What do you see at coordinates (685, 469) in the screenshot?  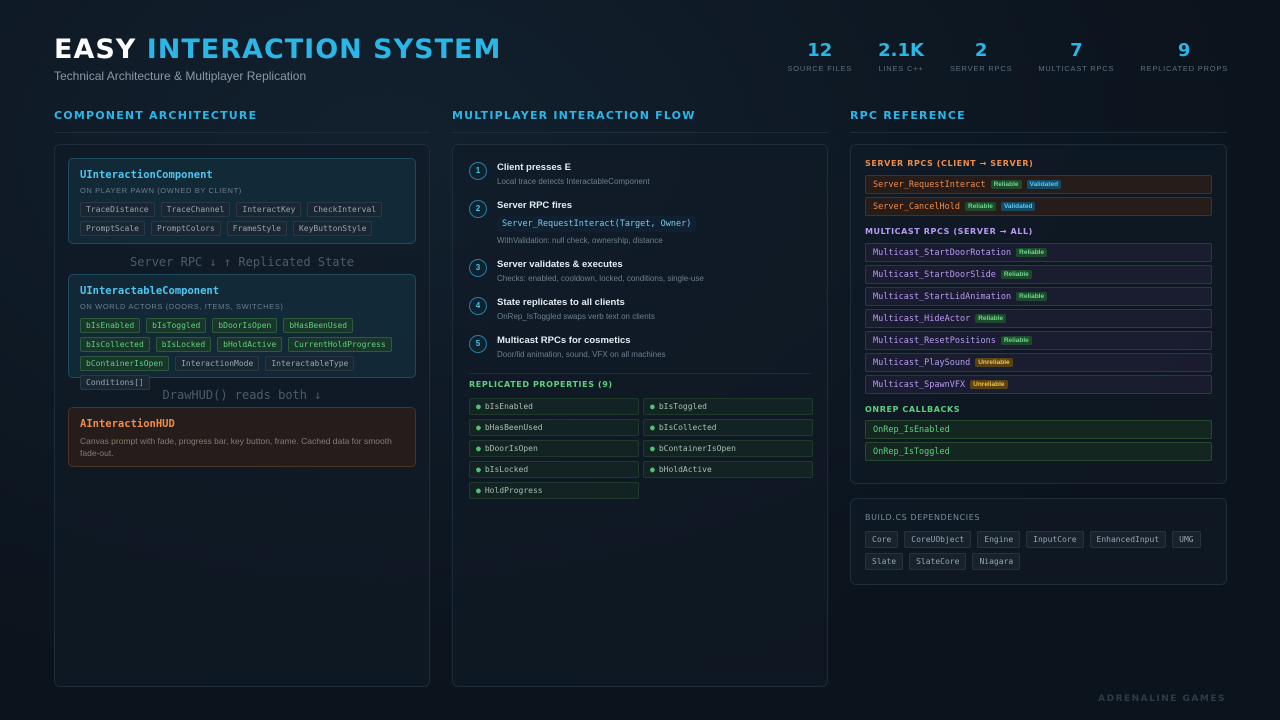 I see `prop-name: bHoldActive` at bounding box center [685, 469].